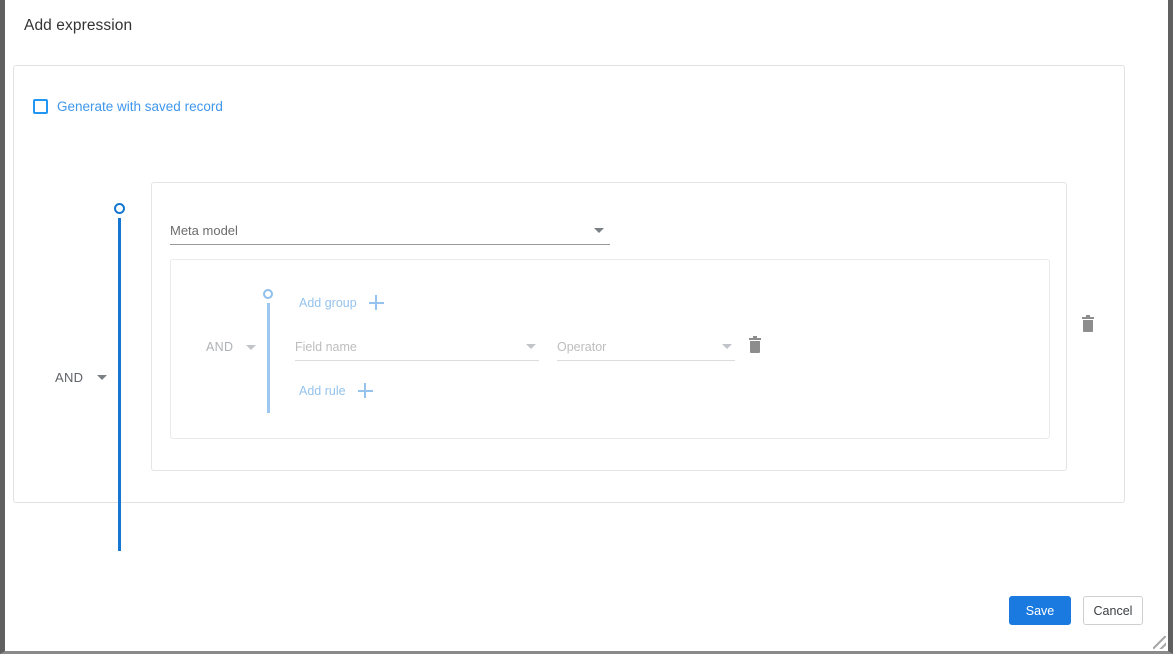  Describe the element at coordinates (69, 377) in the screenshot. I see `expression-join-operator-value: AND` at that location.